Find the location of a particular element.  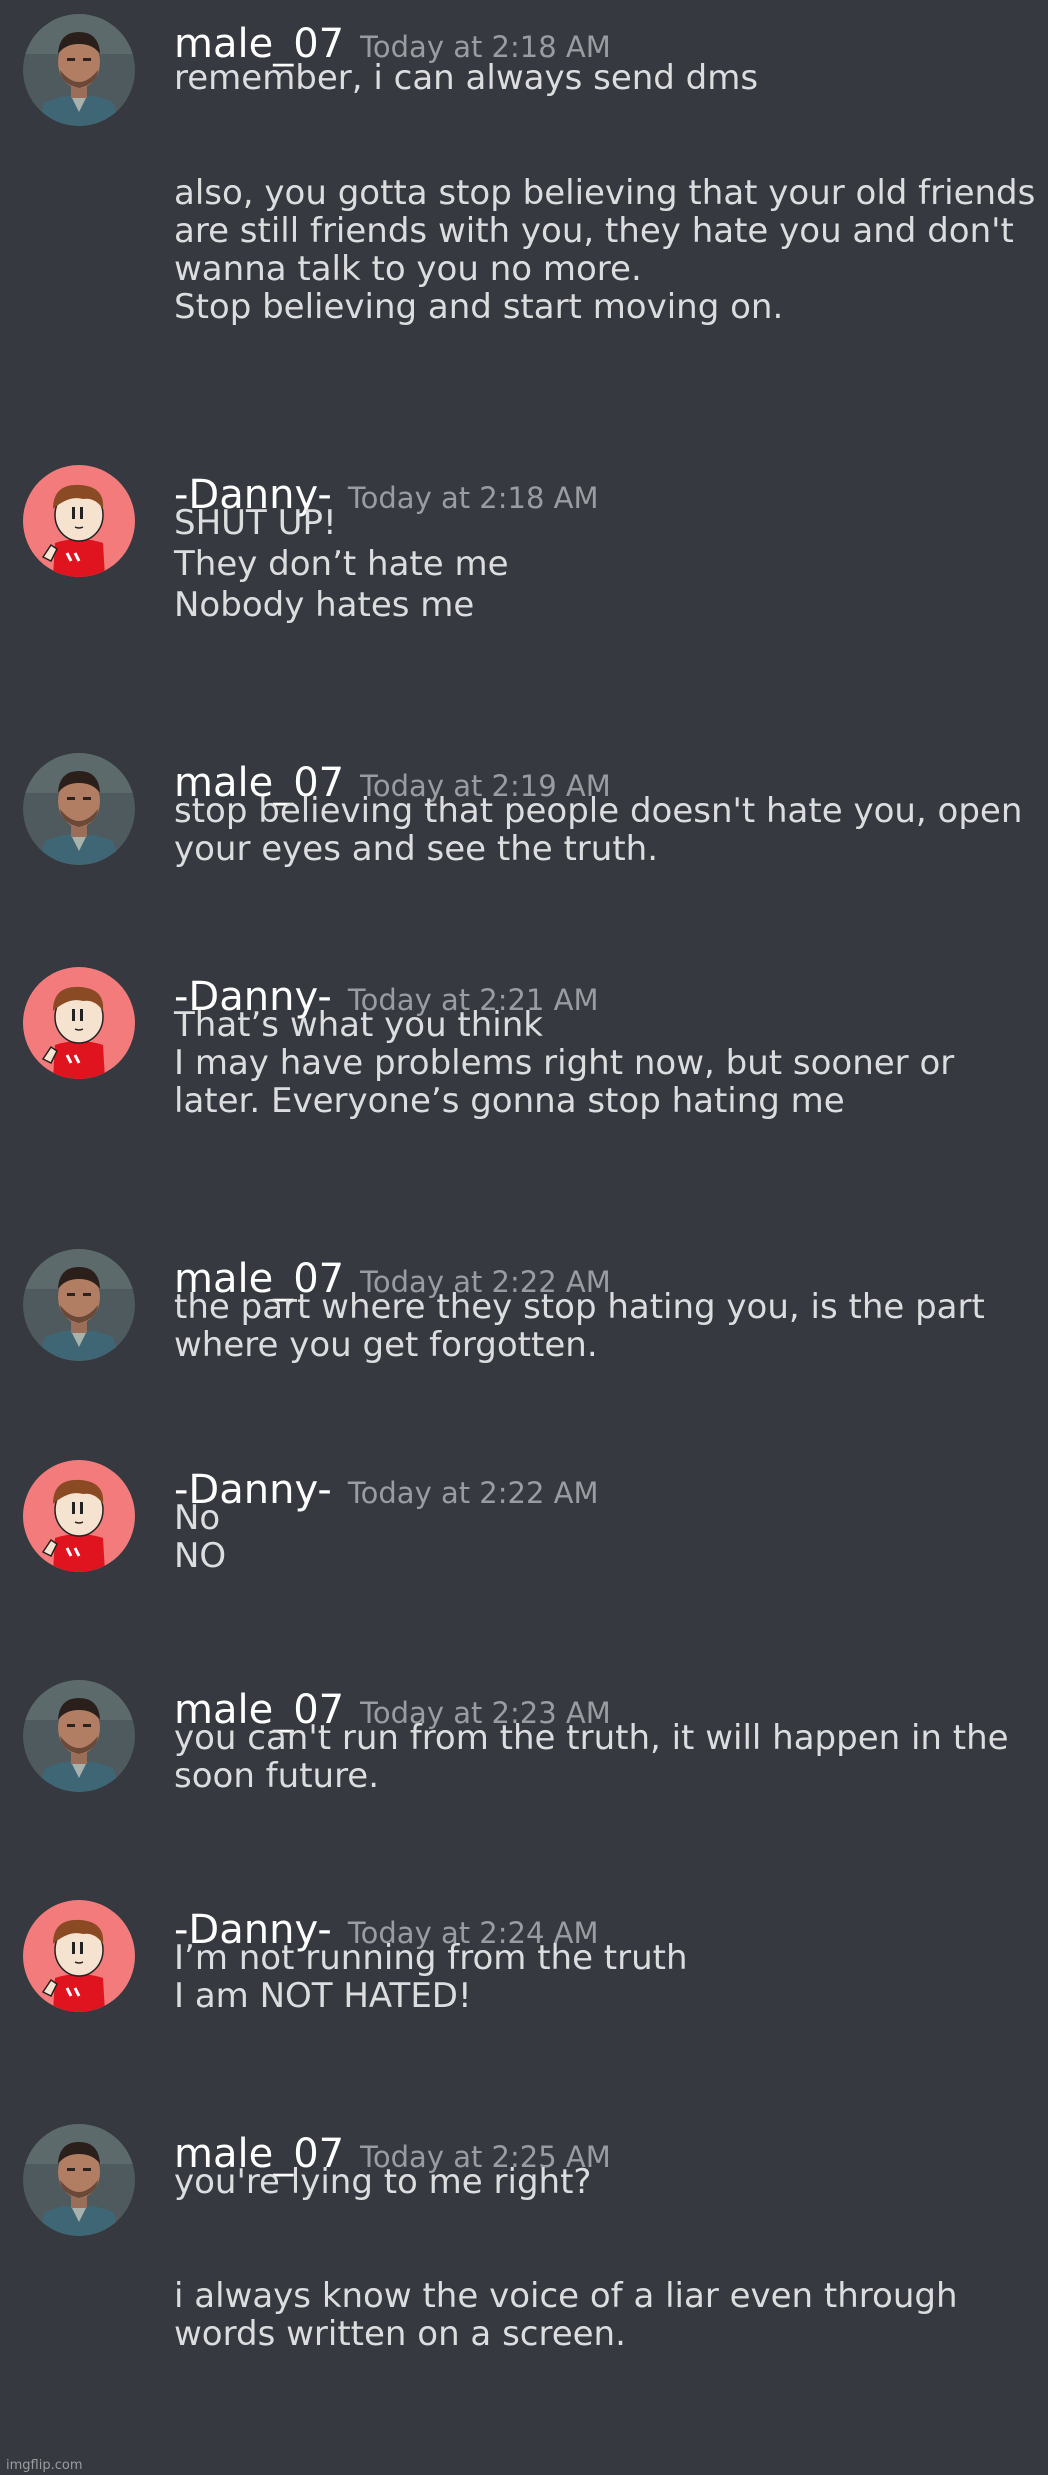

timestamp: Today at 2:22 AM is located at coordinates (473, 1493).